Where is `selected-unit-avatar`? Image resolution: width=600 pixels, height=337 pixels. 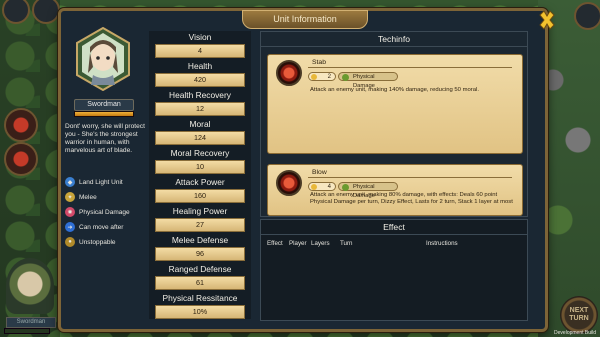 selected-unit-avatar is located at coordinates (30, 286).